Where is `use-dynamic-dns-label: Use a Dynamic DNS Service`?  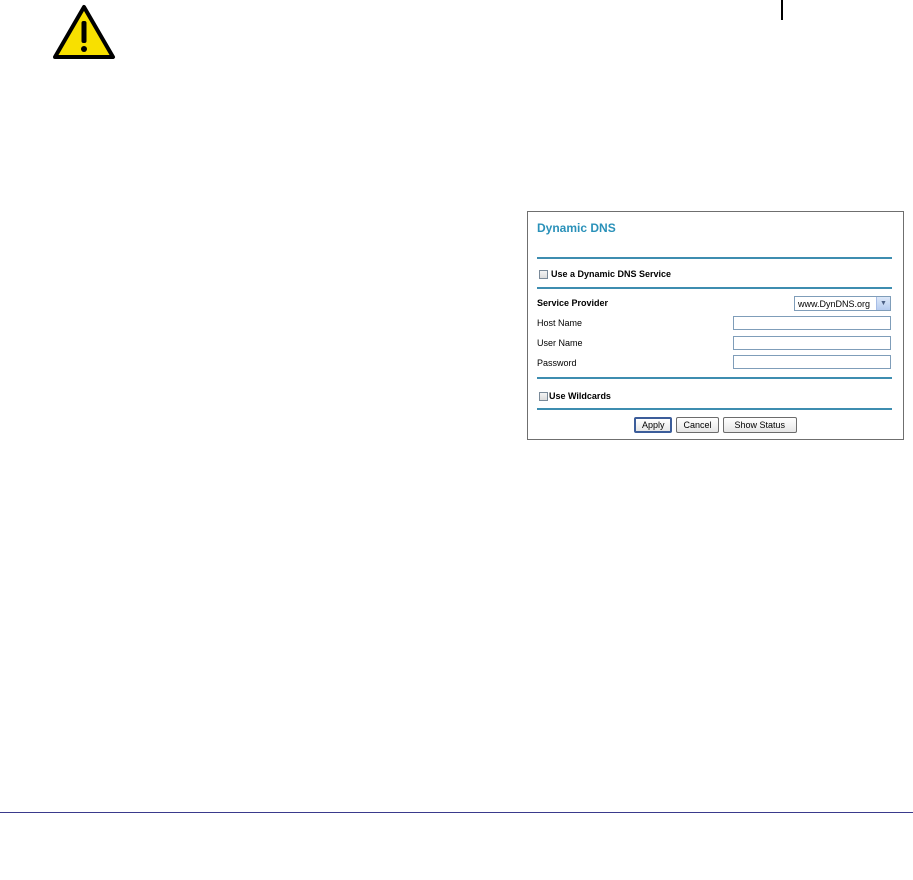 use-dynamic-dns-label: Use a Dynamic DNS Service is located at coordinates (611, 274).